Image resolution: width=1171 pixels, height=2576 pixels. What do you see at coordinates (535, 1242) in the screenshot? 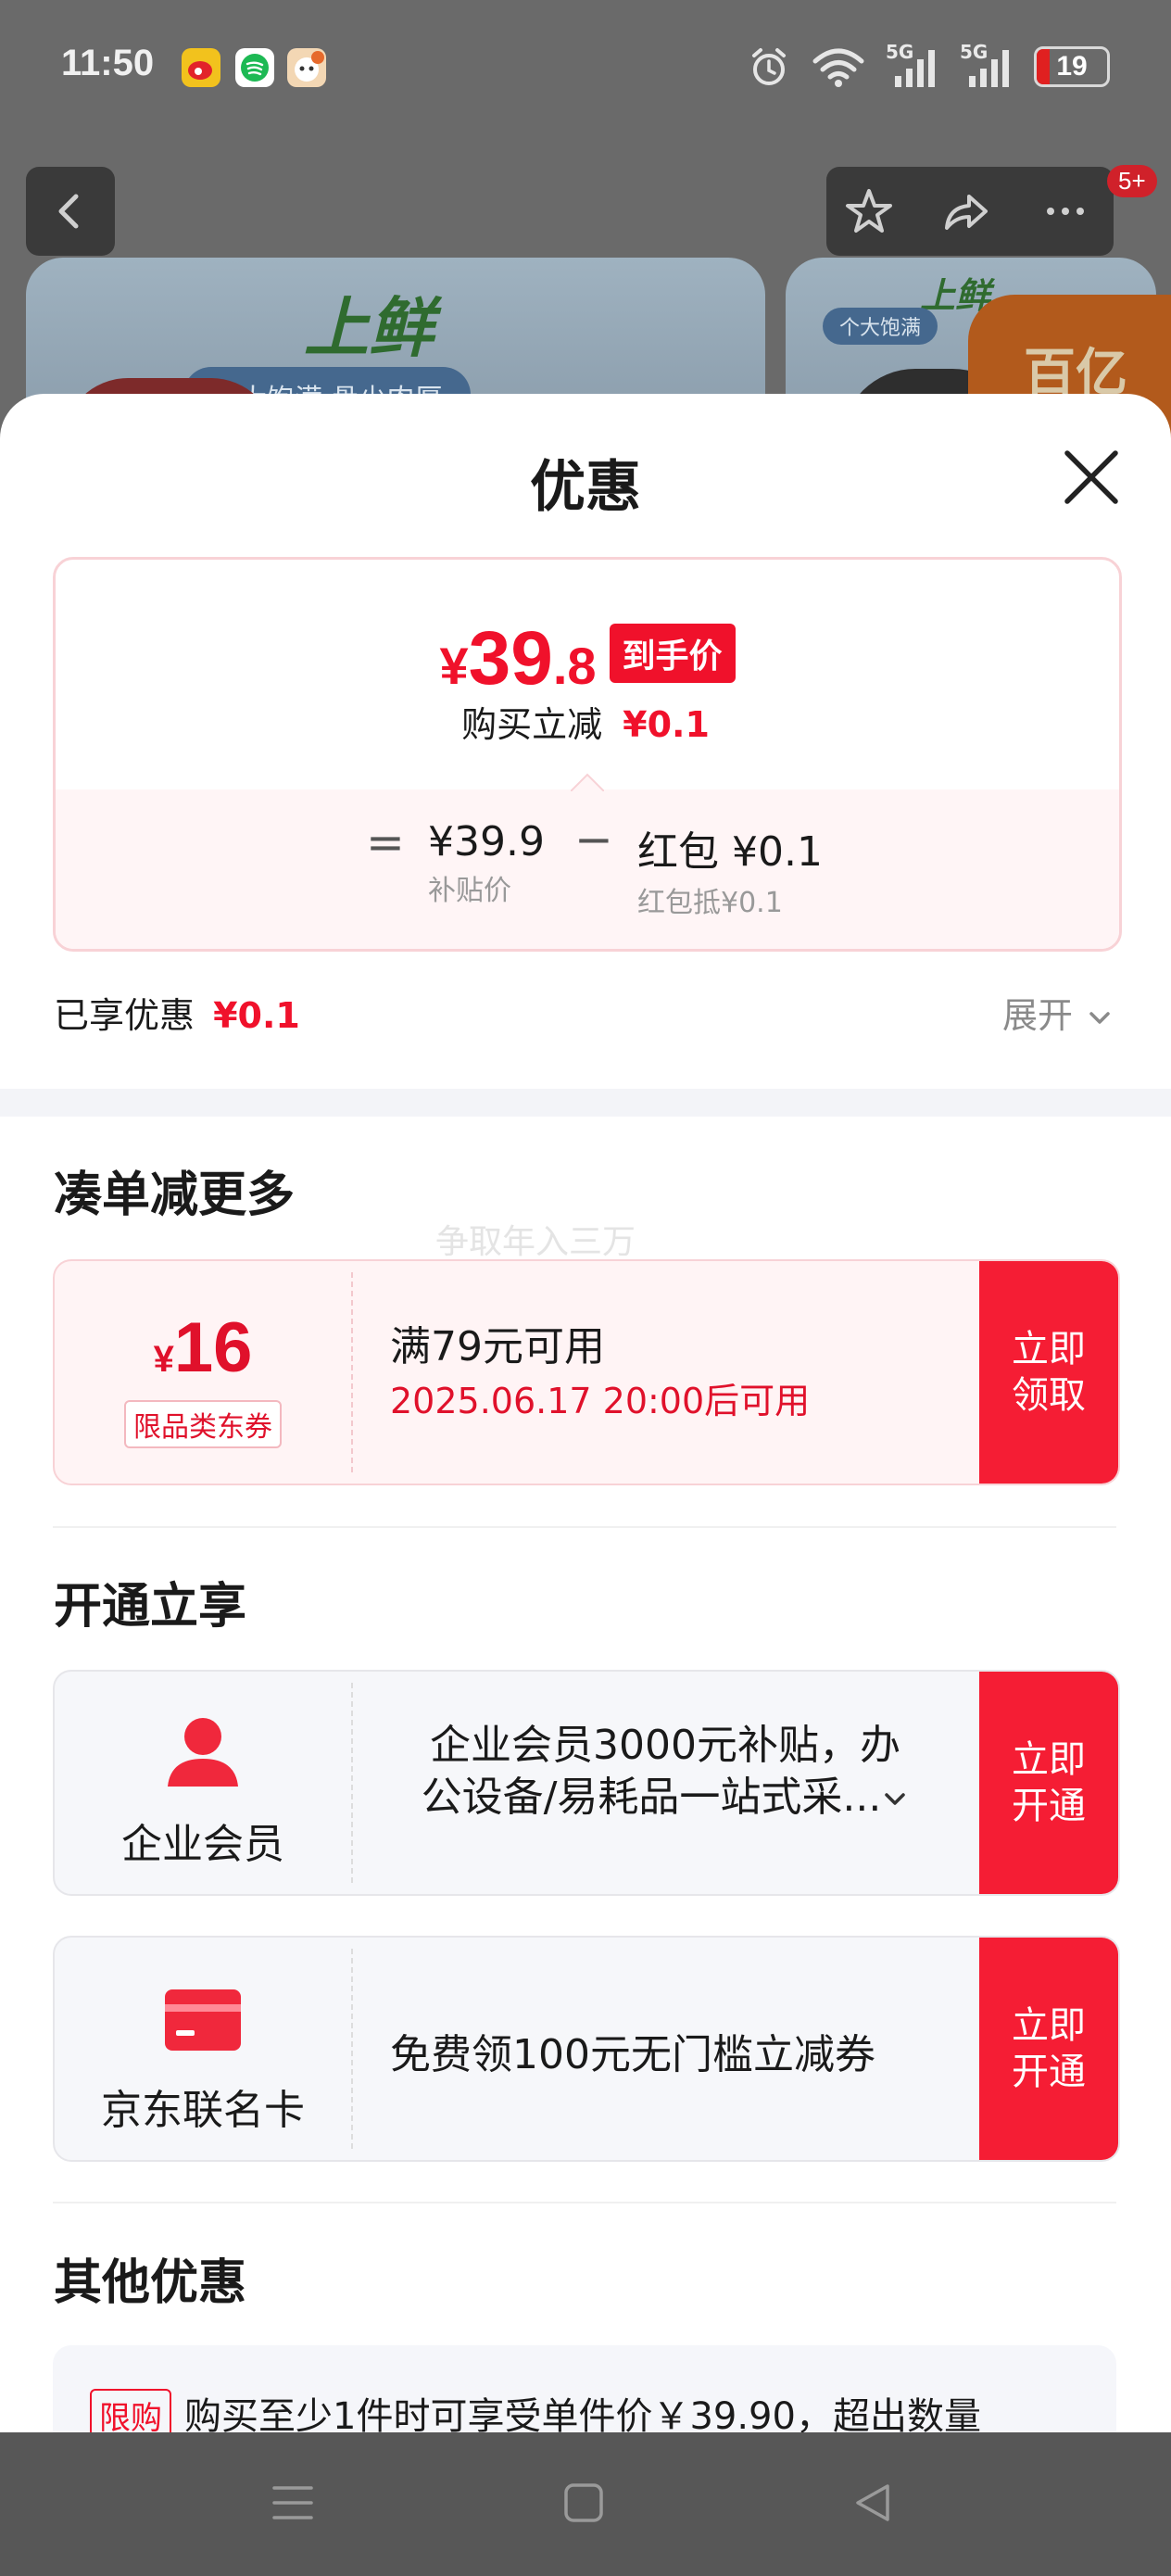
I see `watermark-text: 争取年入三万` at bounding box center [535, 1242].